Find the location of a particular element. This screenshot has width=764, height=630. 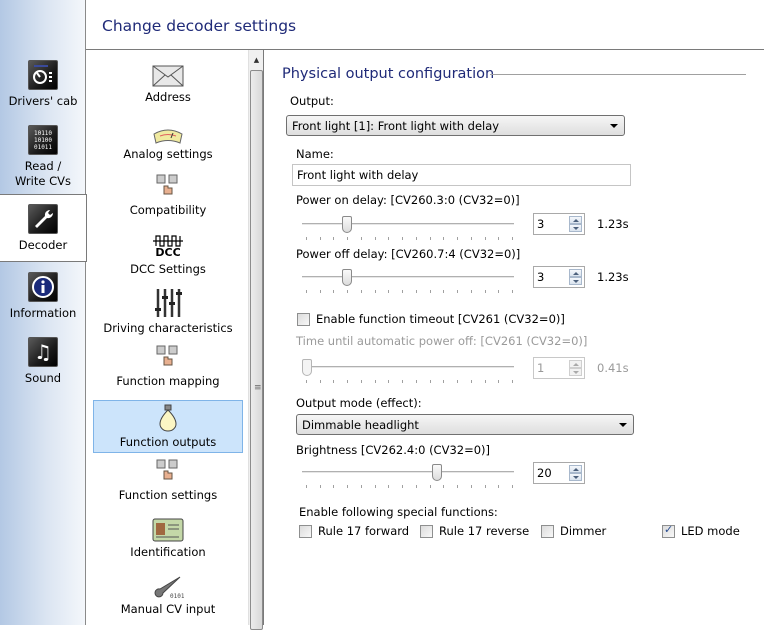

function-timeout-checkbox: Enable function timeout [CV261 (CV32=0)] is located at coordinates (431, 319).